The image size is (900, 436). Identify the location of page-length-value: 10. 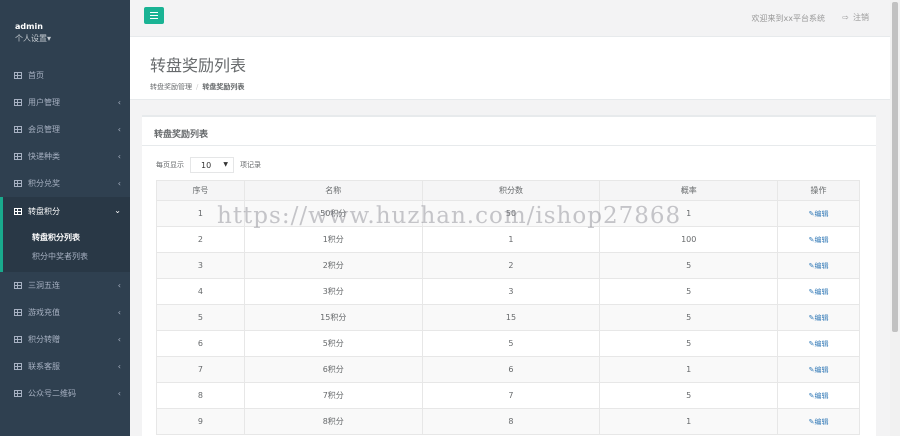
(206, 165).